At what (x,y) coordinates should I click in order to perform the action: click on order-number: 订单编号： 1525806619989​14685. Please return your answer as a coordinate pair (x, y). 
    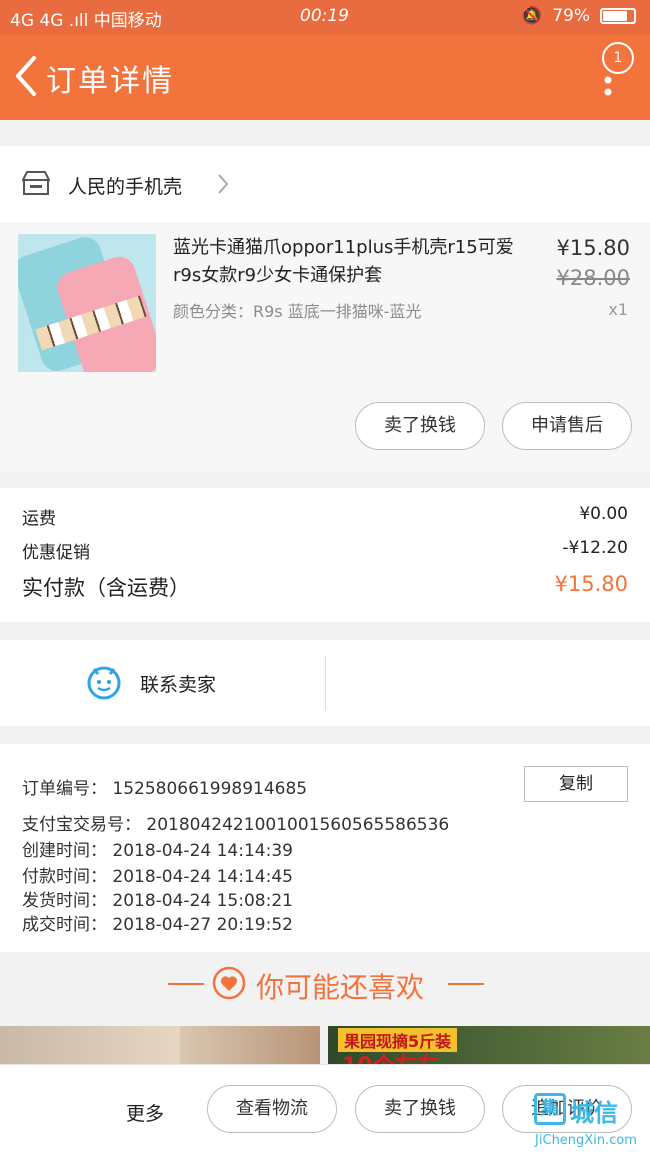
    Looking at the image, I should click on (165, 789).